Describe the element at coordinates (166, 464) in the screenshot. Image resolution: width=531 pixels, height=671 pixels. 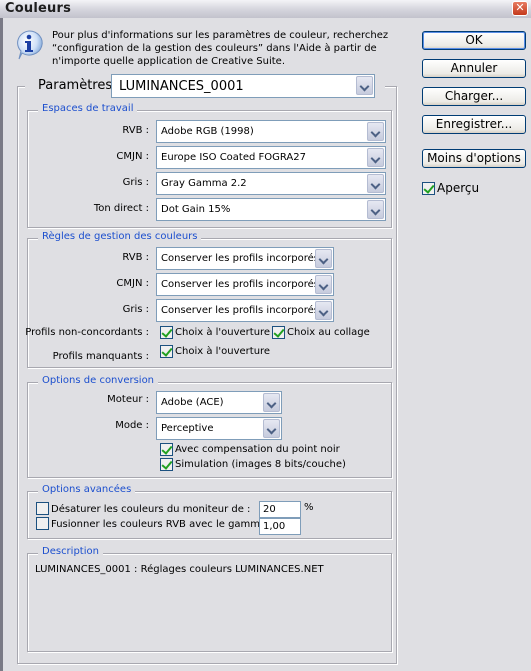
I see `dither-checkbox` at that location.